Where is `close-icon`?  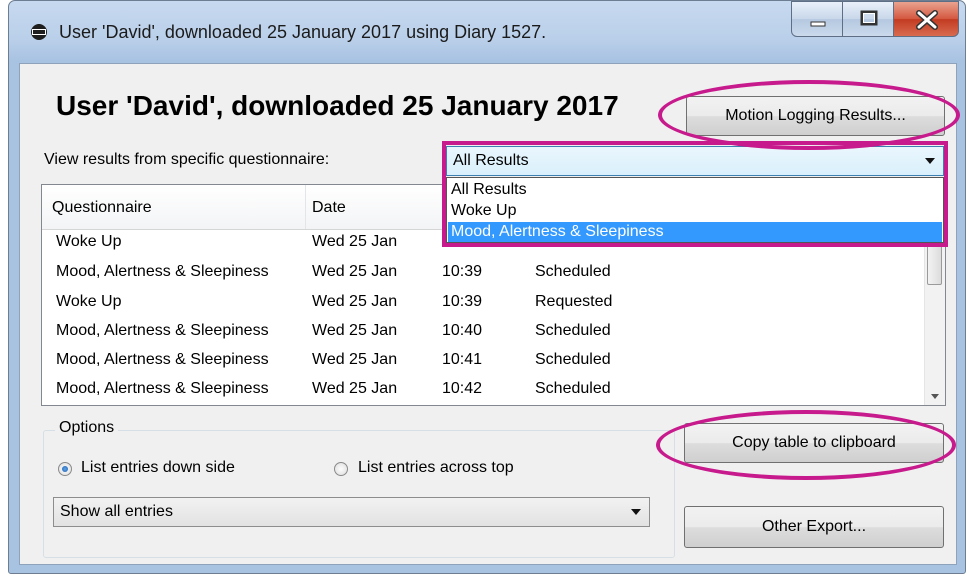
close-icon is located at coordinates (927, 20).